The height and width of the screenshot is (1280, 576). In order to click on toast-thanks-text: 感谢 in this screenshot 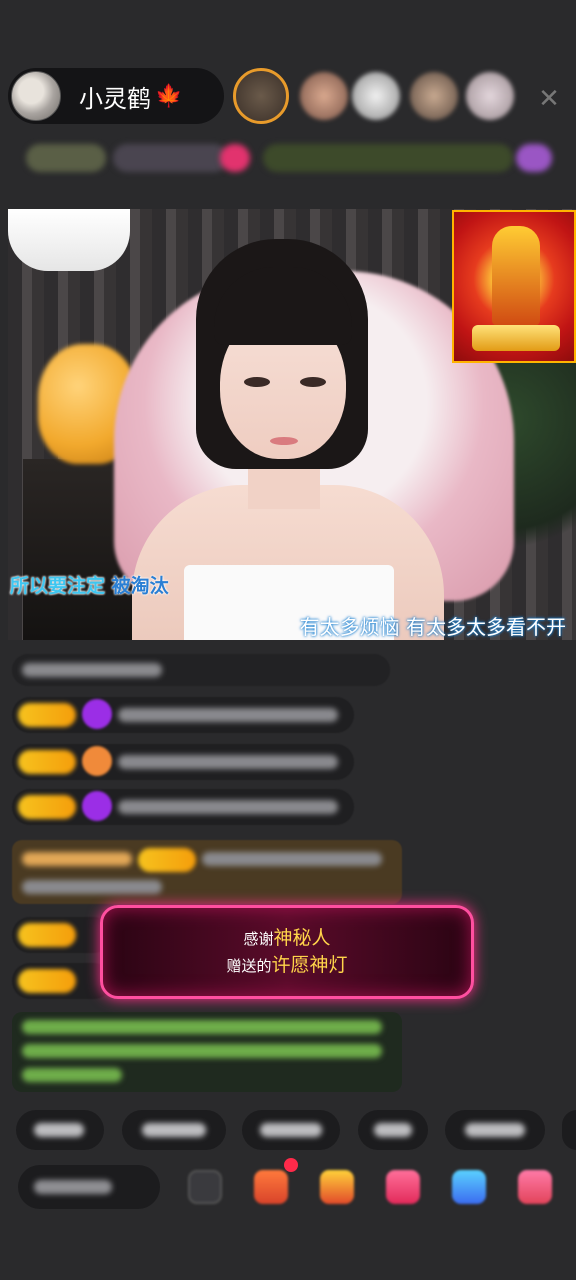, I will do `click(258, 939)`.